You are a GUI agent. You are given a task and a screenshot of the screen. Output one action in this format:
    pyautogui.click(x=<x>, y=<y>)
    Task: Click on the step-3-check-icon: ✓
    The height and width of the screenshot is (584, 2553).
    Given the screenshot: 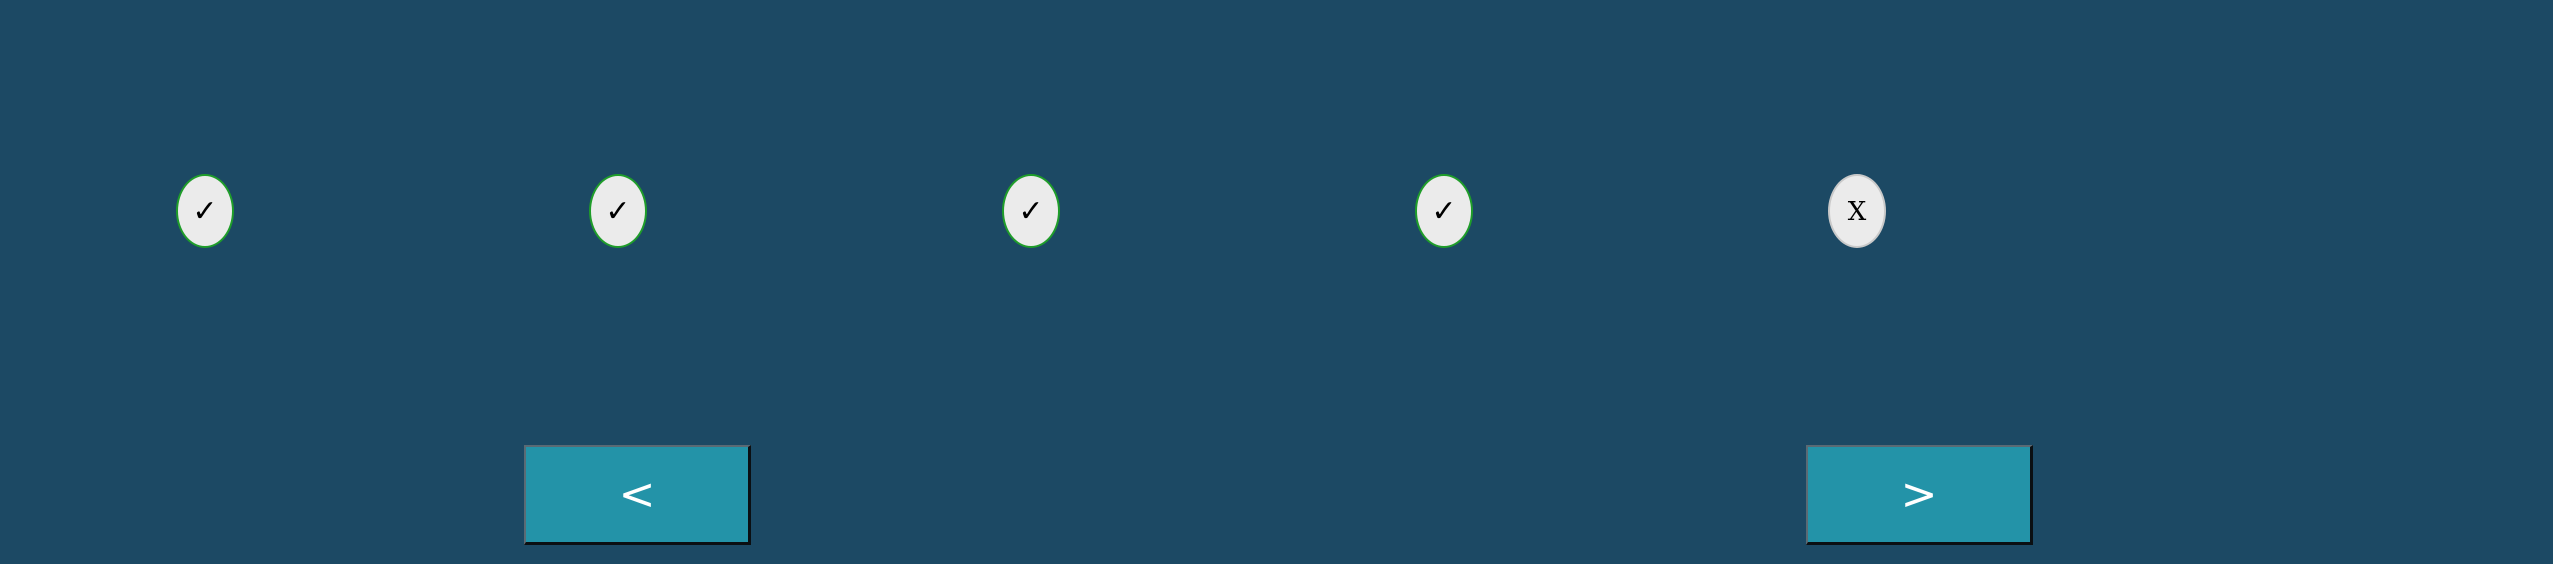 What is the action you would take?
    pyautogui.click(x=1031, y=211)
    